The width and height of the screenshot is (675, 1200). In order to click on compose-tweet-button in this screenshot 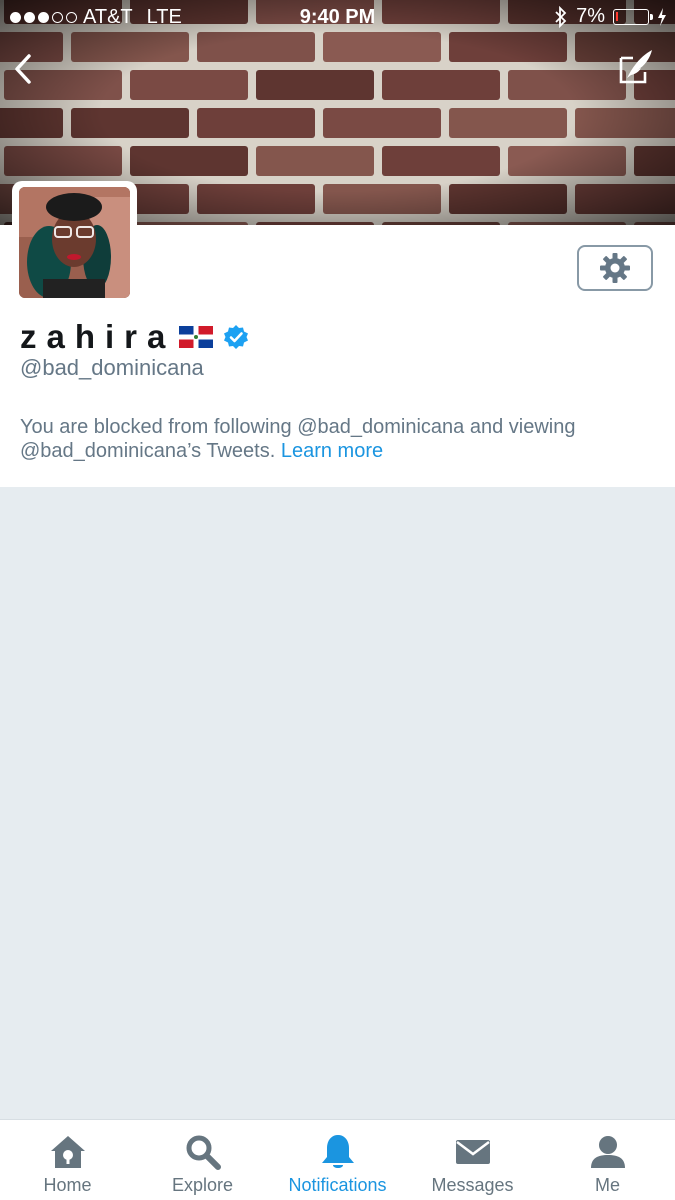, I will do `click(636, 66)`.